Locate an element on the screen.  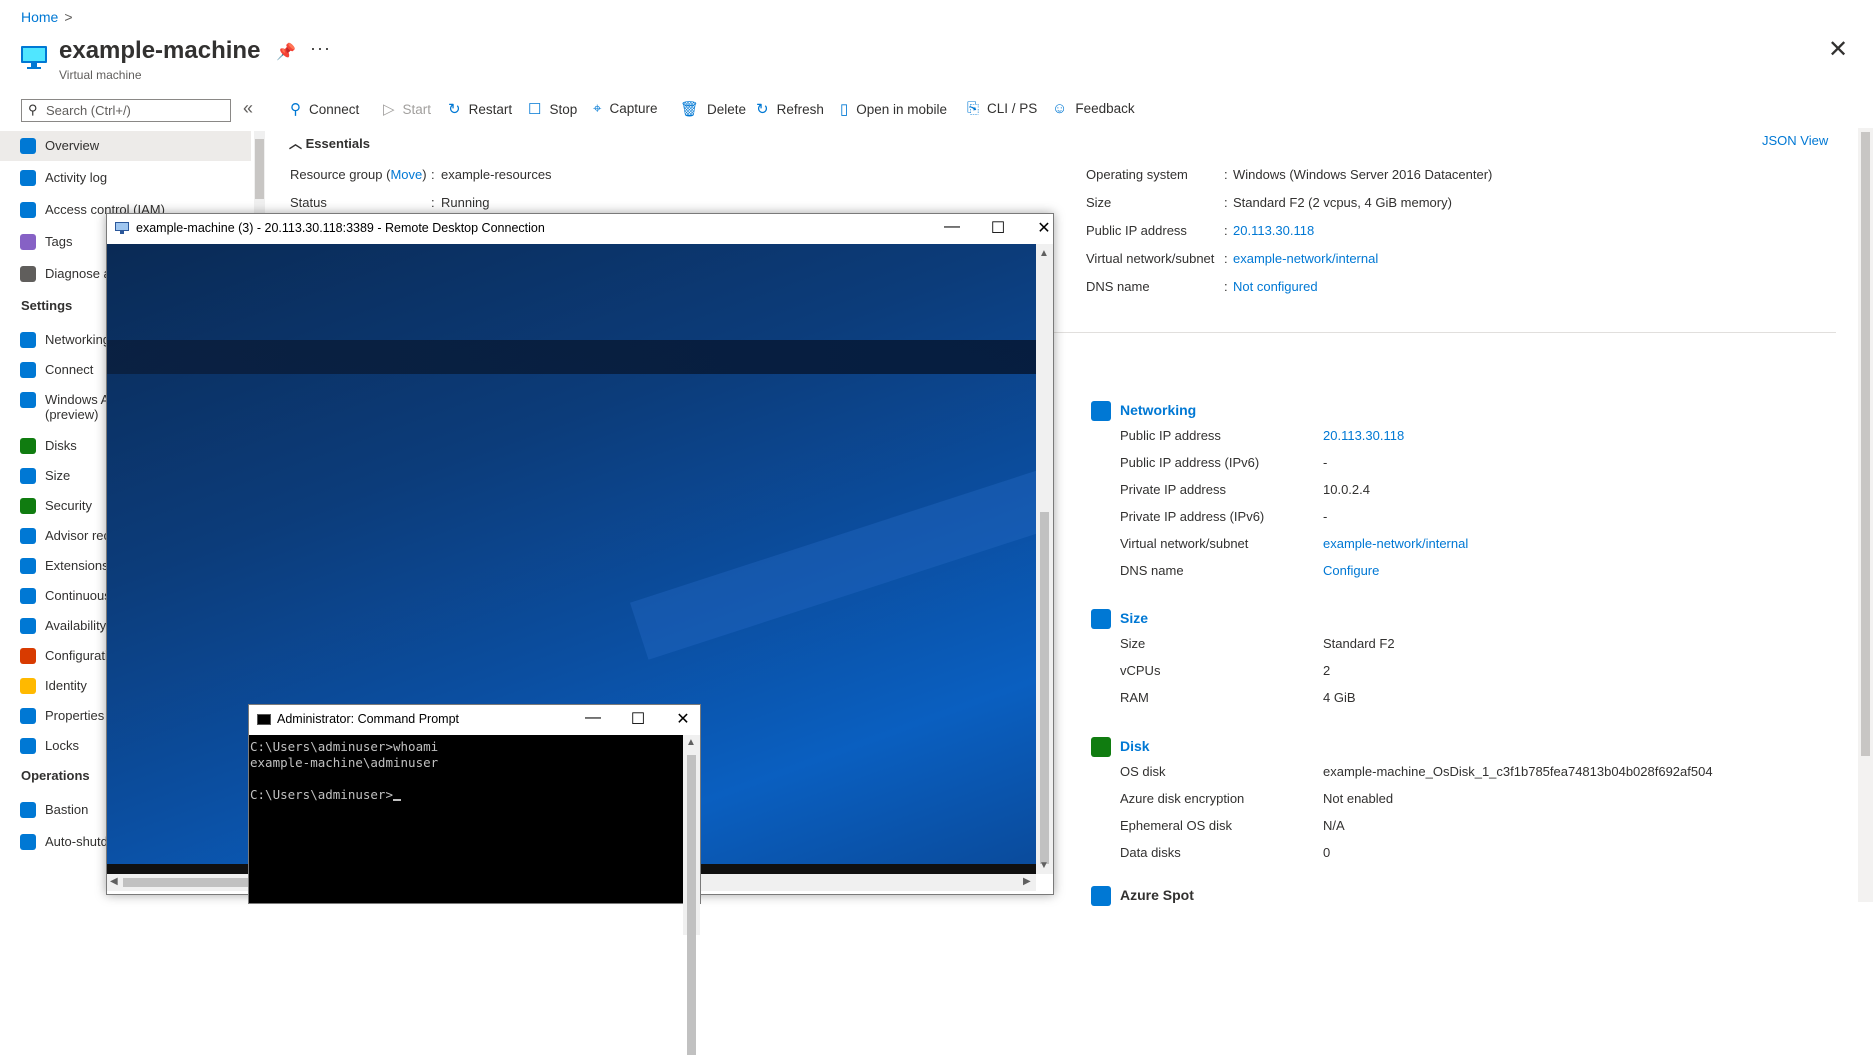
move-link: Move is located at coordinates (406, 174).